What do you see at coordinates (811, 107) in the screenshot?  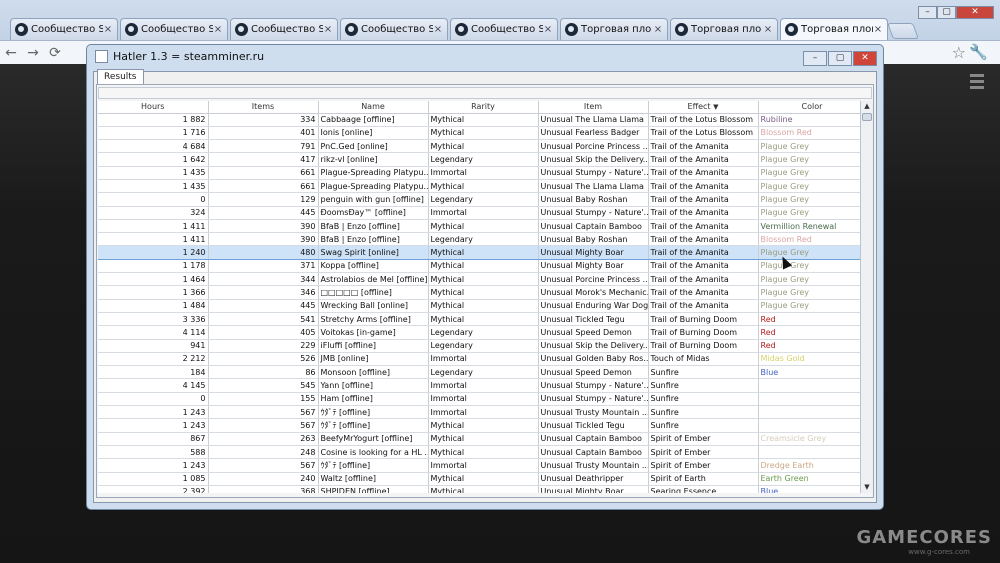 I see `column-header: Color` at bounding box center [811, 107].